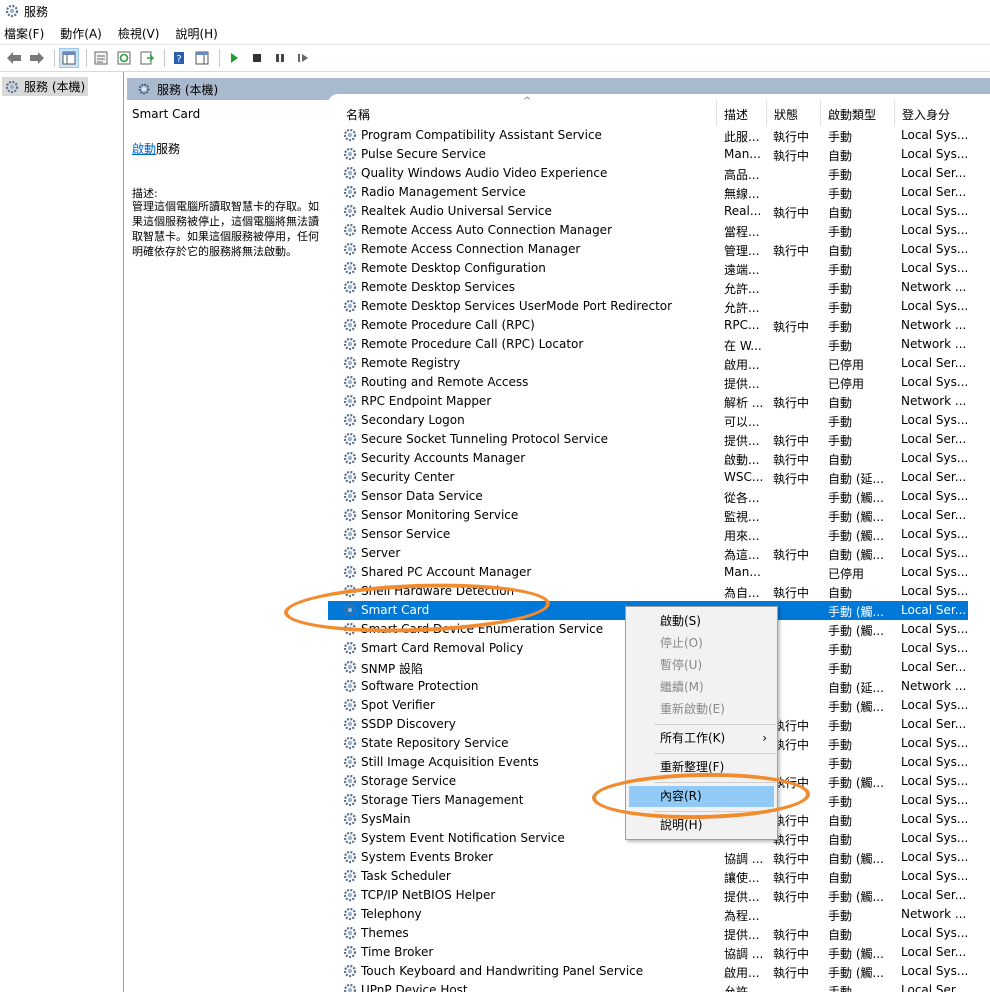 The height and width of the screenshot is (992, 990). I want to click on toolbar-separator, so click(164, 58).